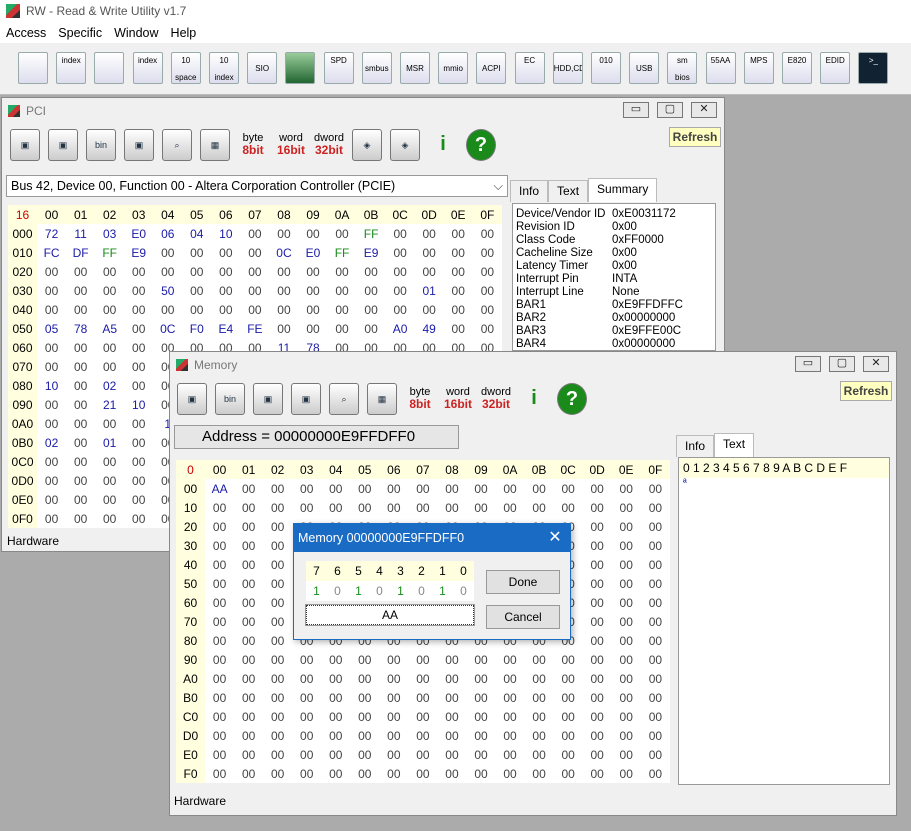 The width and height of the screenshot is (911, 831). Describe the element at coordinates (568, 191) in the screenshot. I see `tab-text: Text` at that location.